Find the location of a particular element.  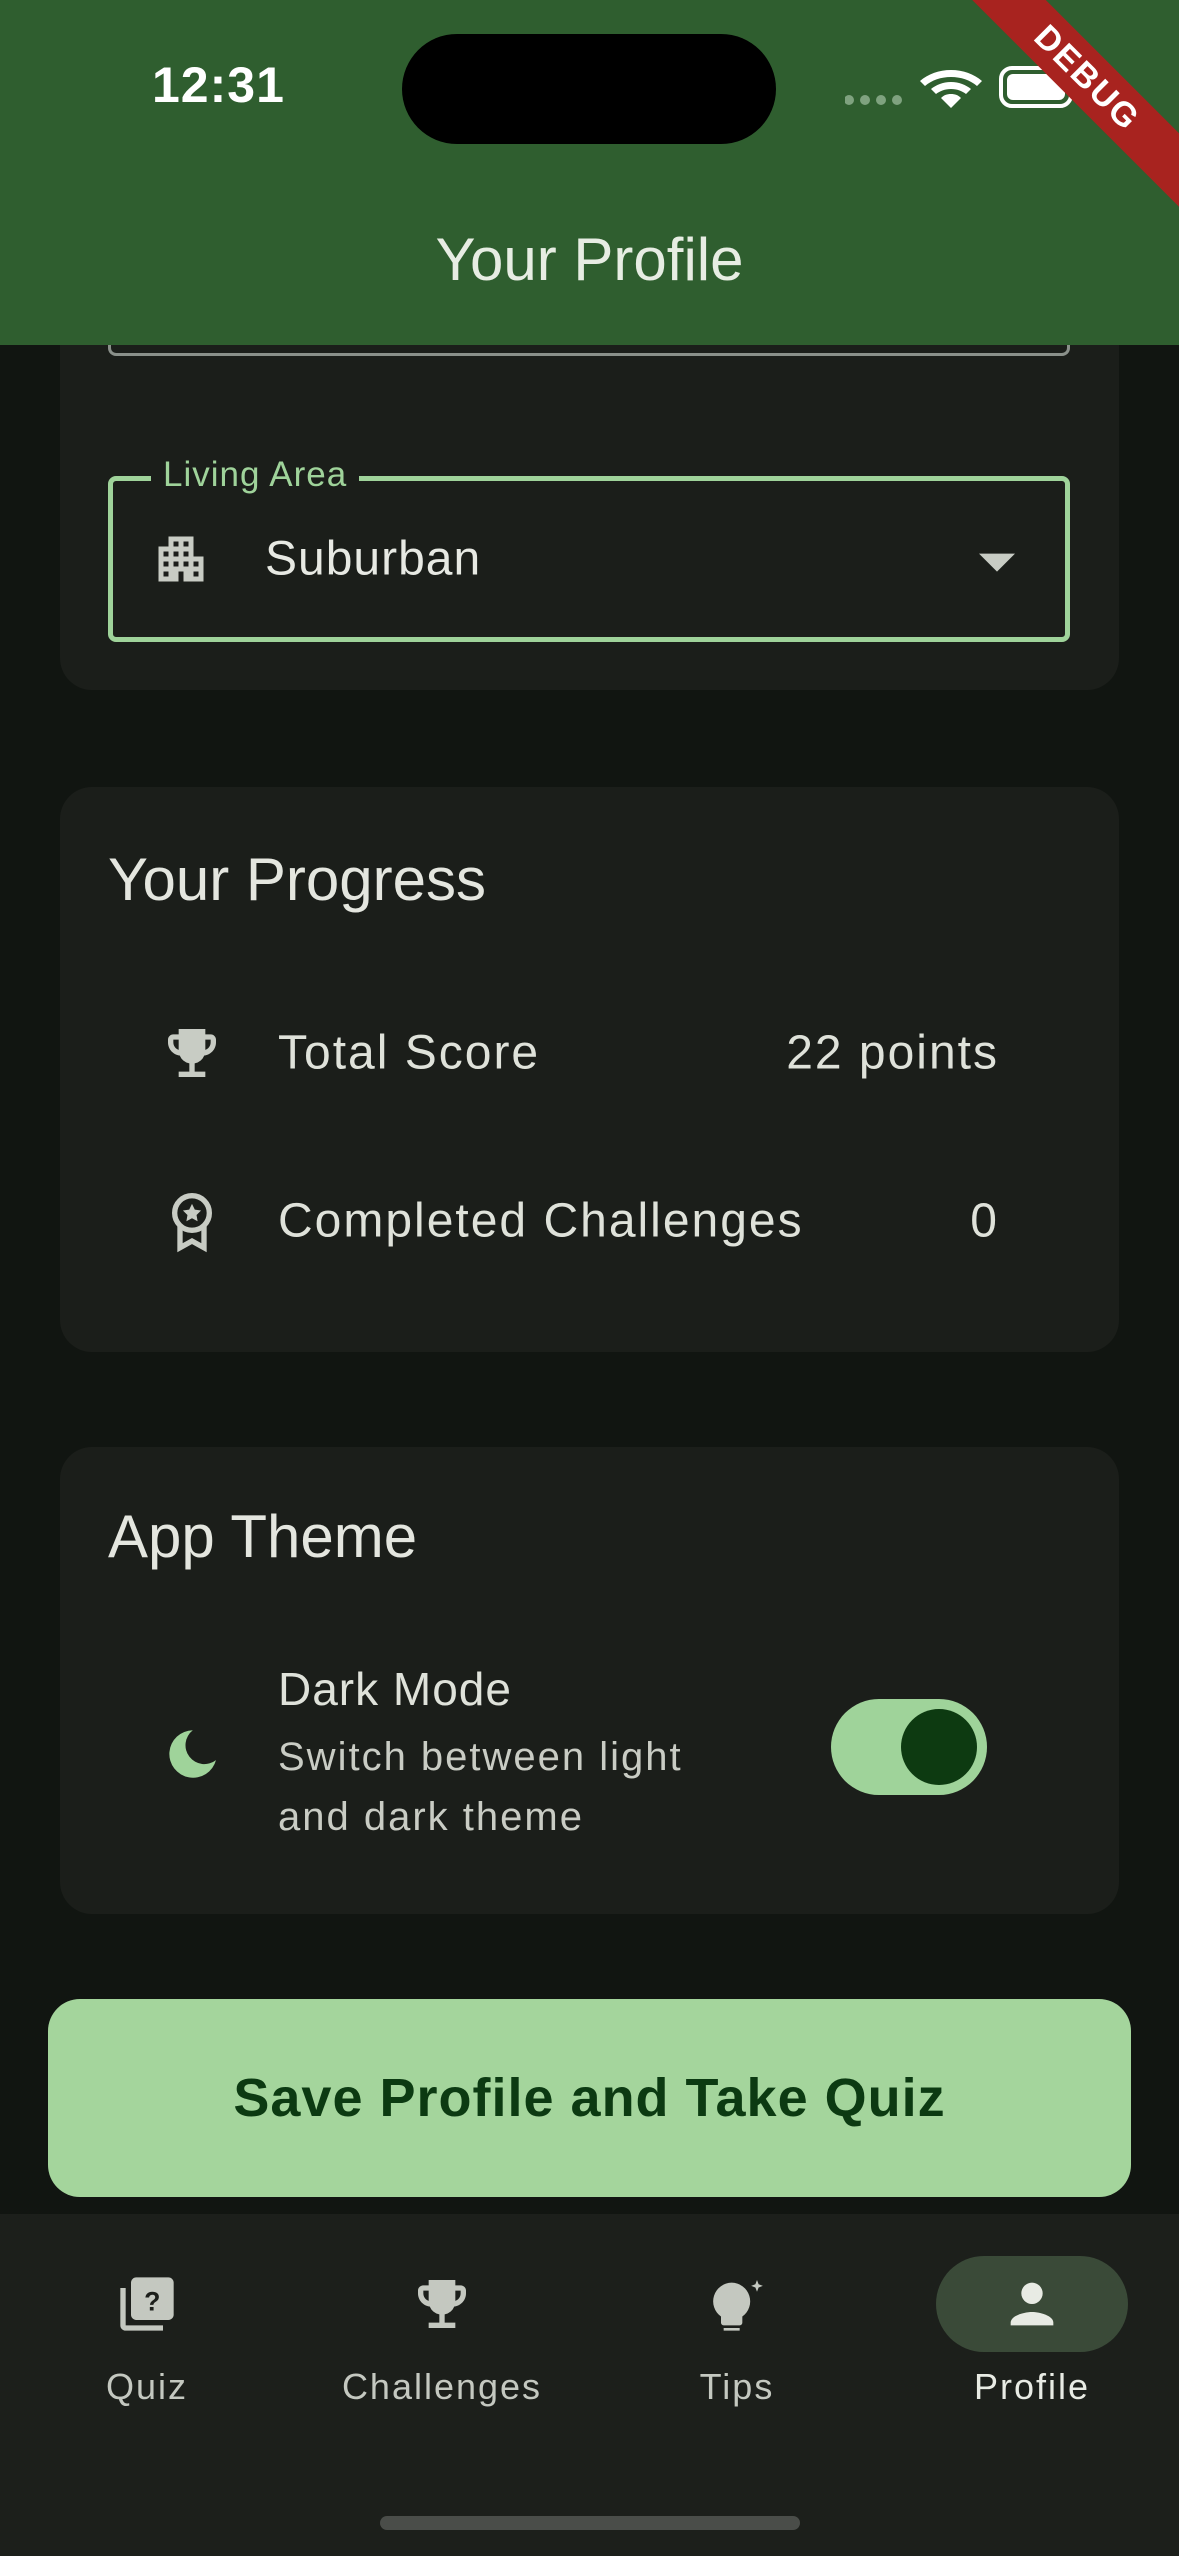

nav-item-quiz: ? Quiz is located at coordinates (147, 2334).